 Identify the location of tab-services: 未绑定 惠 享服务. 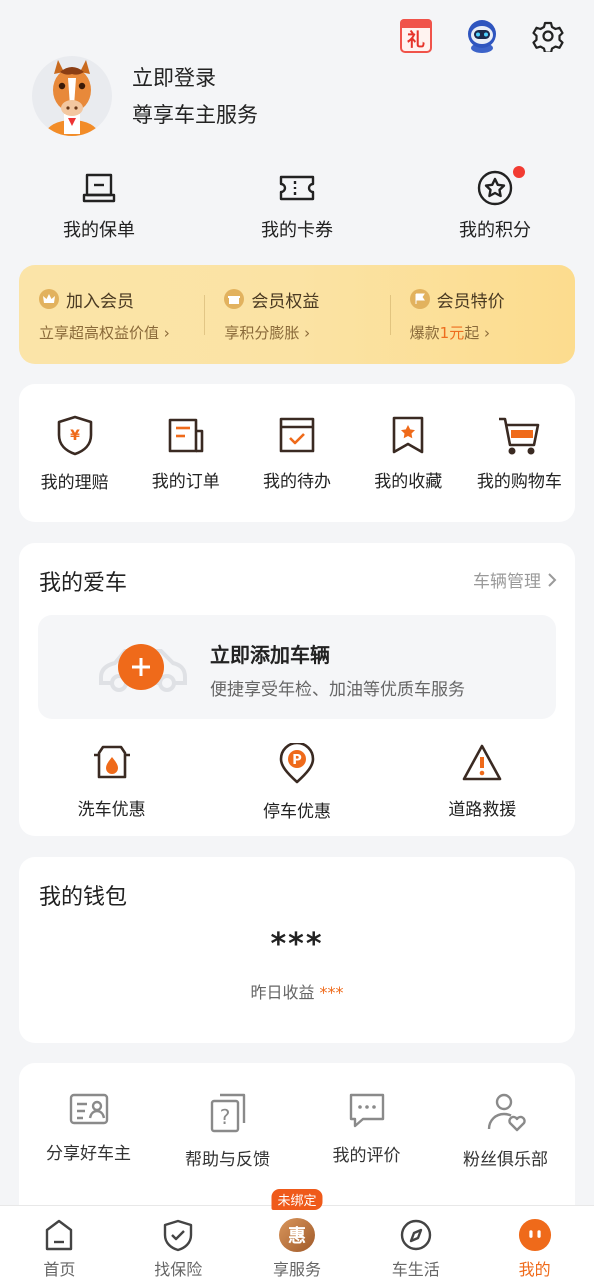
(297, 1234).